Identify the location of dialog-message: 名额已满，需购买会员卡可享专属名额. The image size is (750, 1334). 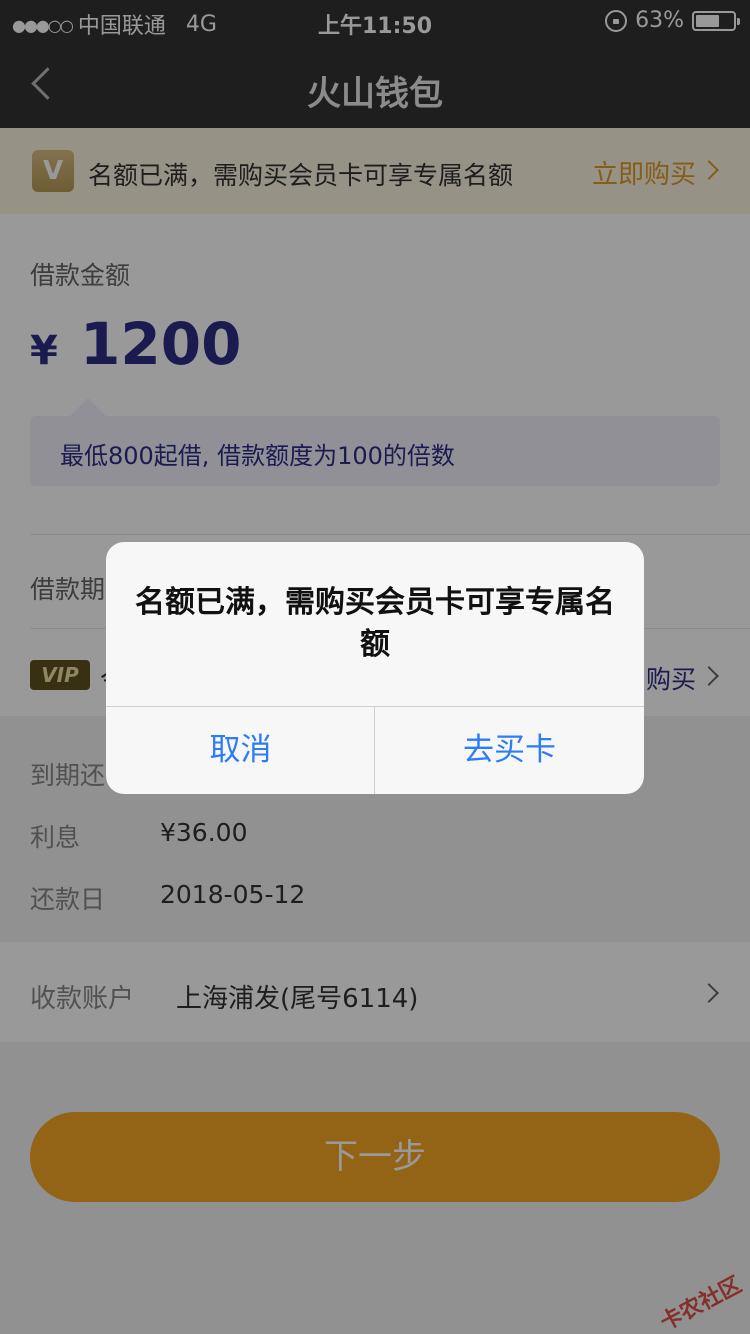
(375, 623).